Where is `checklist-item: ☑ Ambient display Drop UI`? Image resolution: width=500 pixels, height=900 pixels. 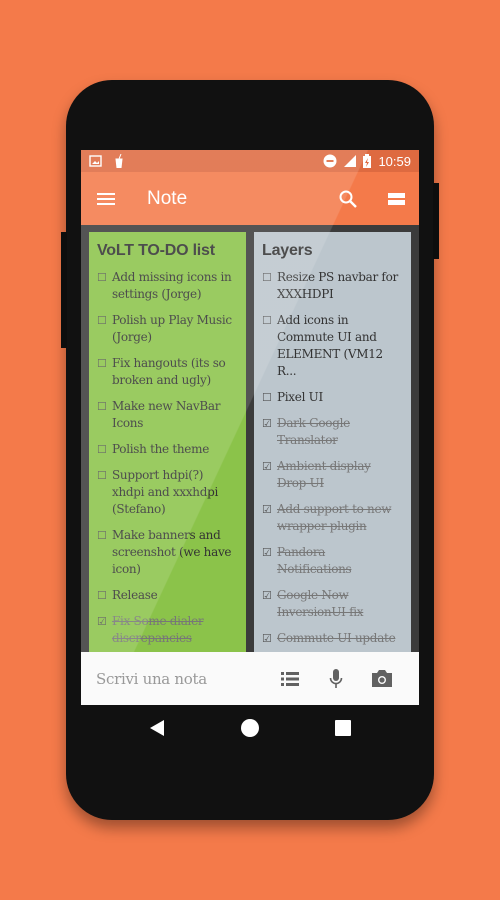 checklist-item: ☑ Ambient display Drop UI is located at coordinates (332, 475).